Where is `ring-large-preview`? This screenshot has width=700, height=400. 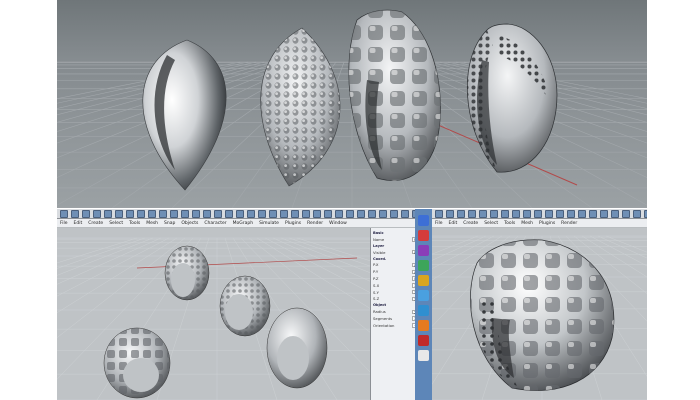
ring-large-preview is located at coordinates (542, 315).